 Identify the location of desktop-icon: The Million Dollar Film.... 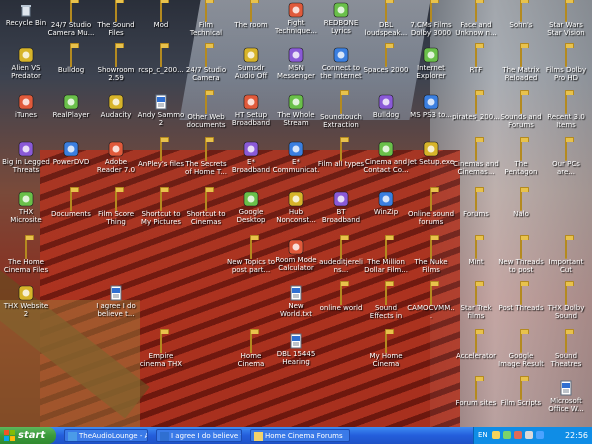
(386, 259).